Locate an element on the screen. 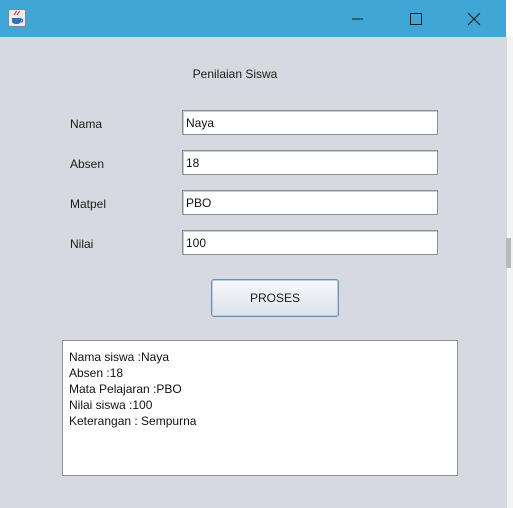 Image resolution: width=513 pixels, height=508 pixels. nilai-label: Nilai is located at coordinates (82, 244).